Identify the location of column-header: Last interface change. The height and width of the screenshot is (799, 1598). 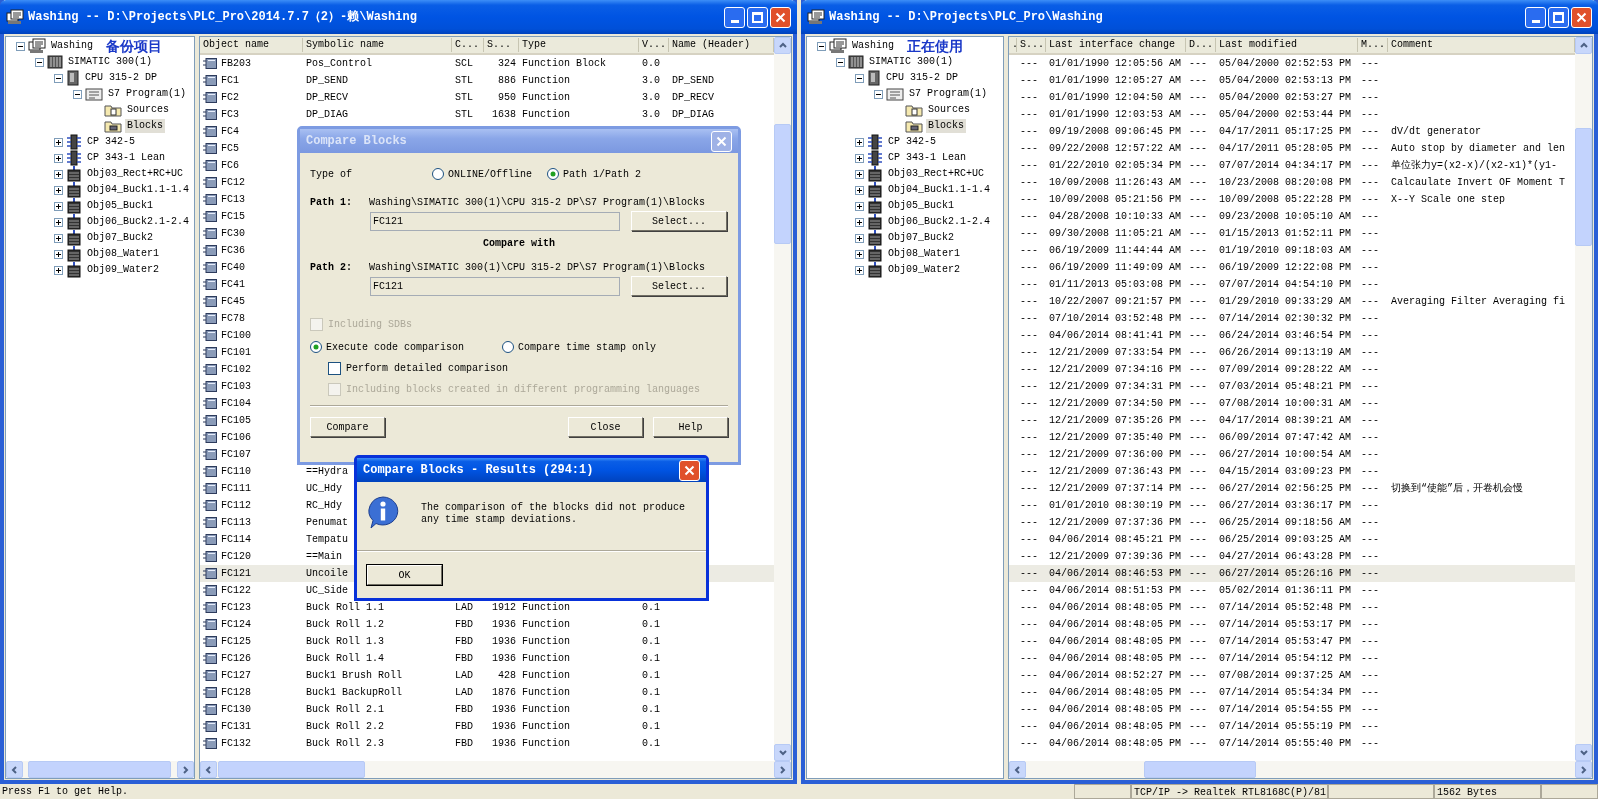
(1116, 45).